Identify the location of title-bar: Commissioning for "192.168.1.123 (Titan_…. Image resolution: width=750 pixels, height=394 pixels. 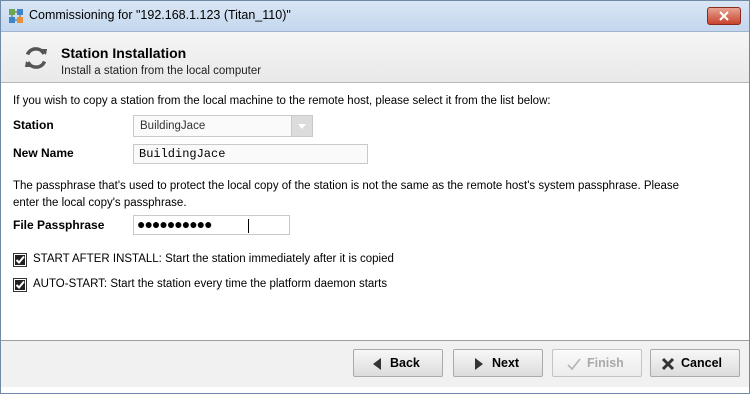
(375, 16).